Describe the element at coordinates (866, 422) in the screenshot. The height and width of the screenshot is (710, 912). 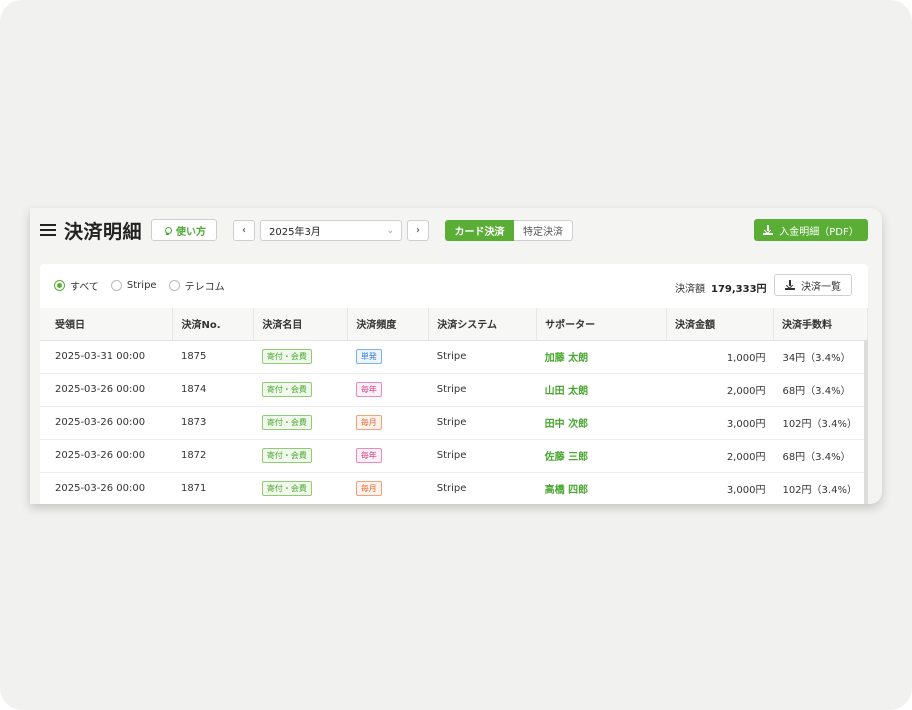
I see `vertical-scrollbar` at that location.